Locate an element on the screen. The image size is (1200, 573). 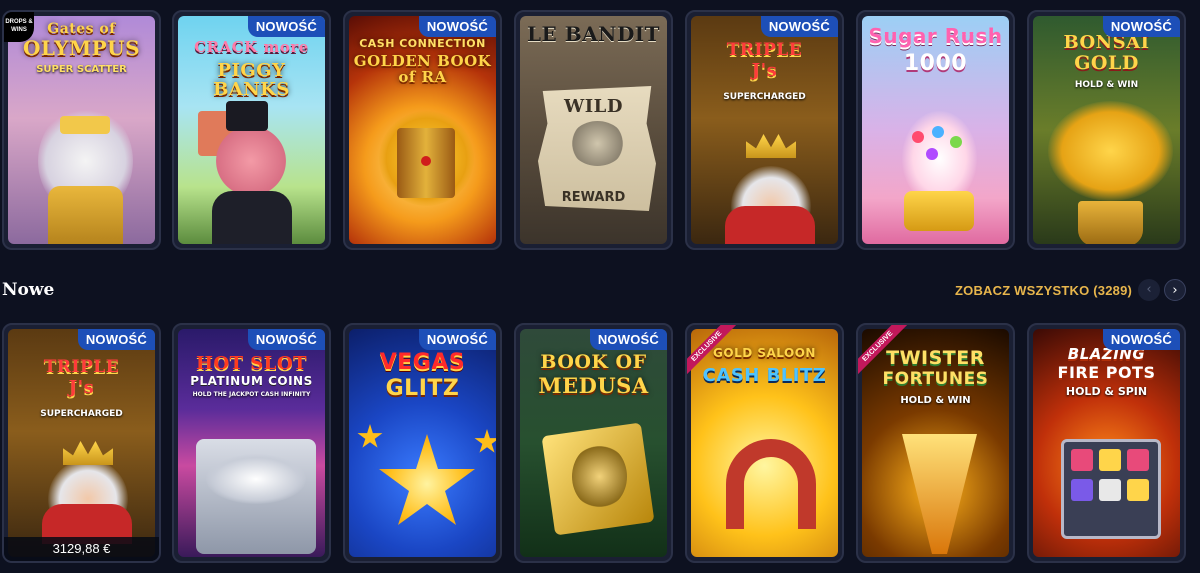
chevron-right-icon: › is located at coordinates (1175, 290).